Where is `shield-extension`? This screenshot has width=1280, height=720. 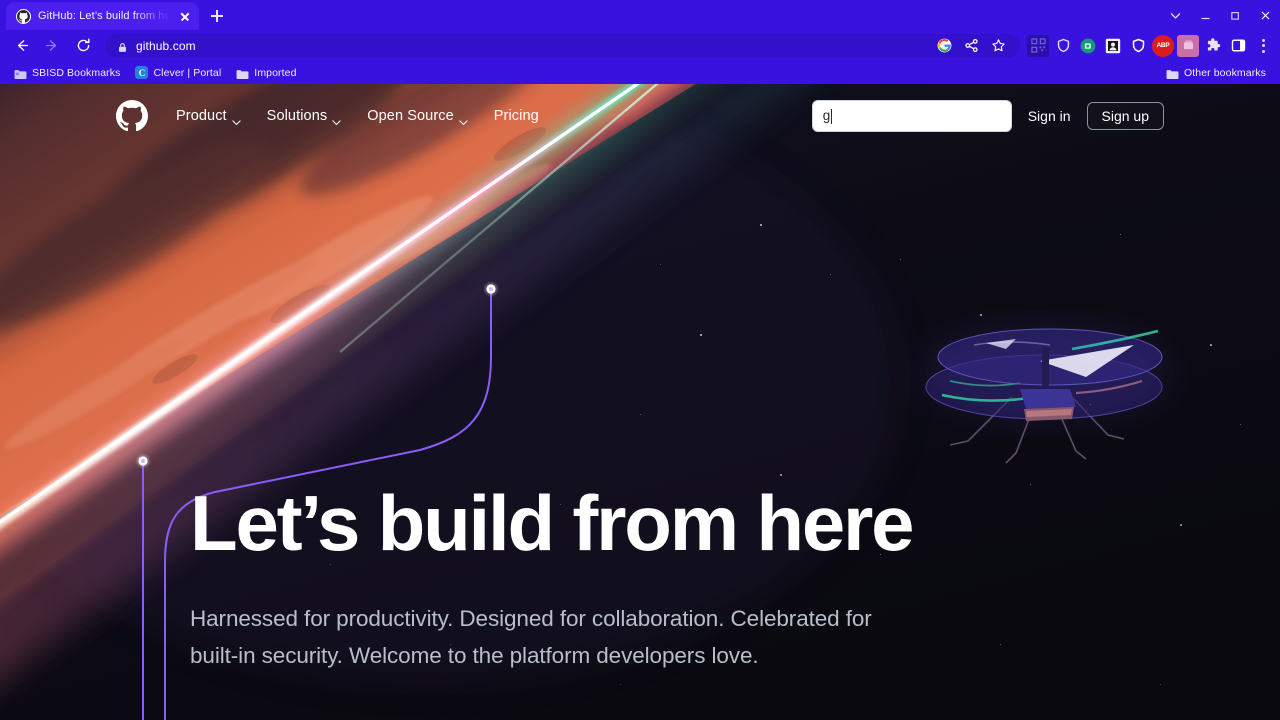
shield-extension is located at coordinates (1063, 46).